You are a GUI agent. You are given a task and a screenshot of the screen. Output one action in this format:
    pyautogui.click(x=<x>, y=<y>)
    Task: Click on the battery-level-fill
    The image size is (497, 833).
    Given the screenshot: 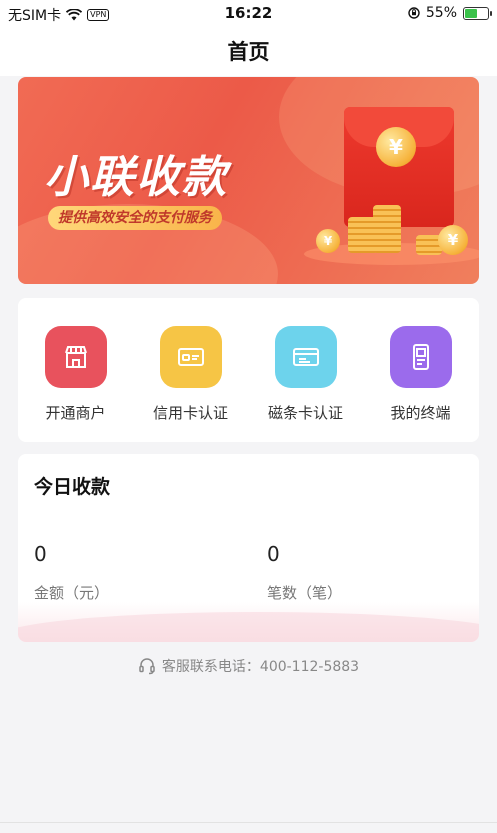 What is the action you would take?
    pyautogui.click(x=471, y=13)
    